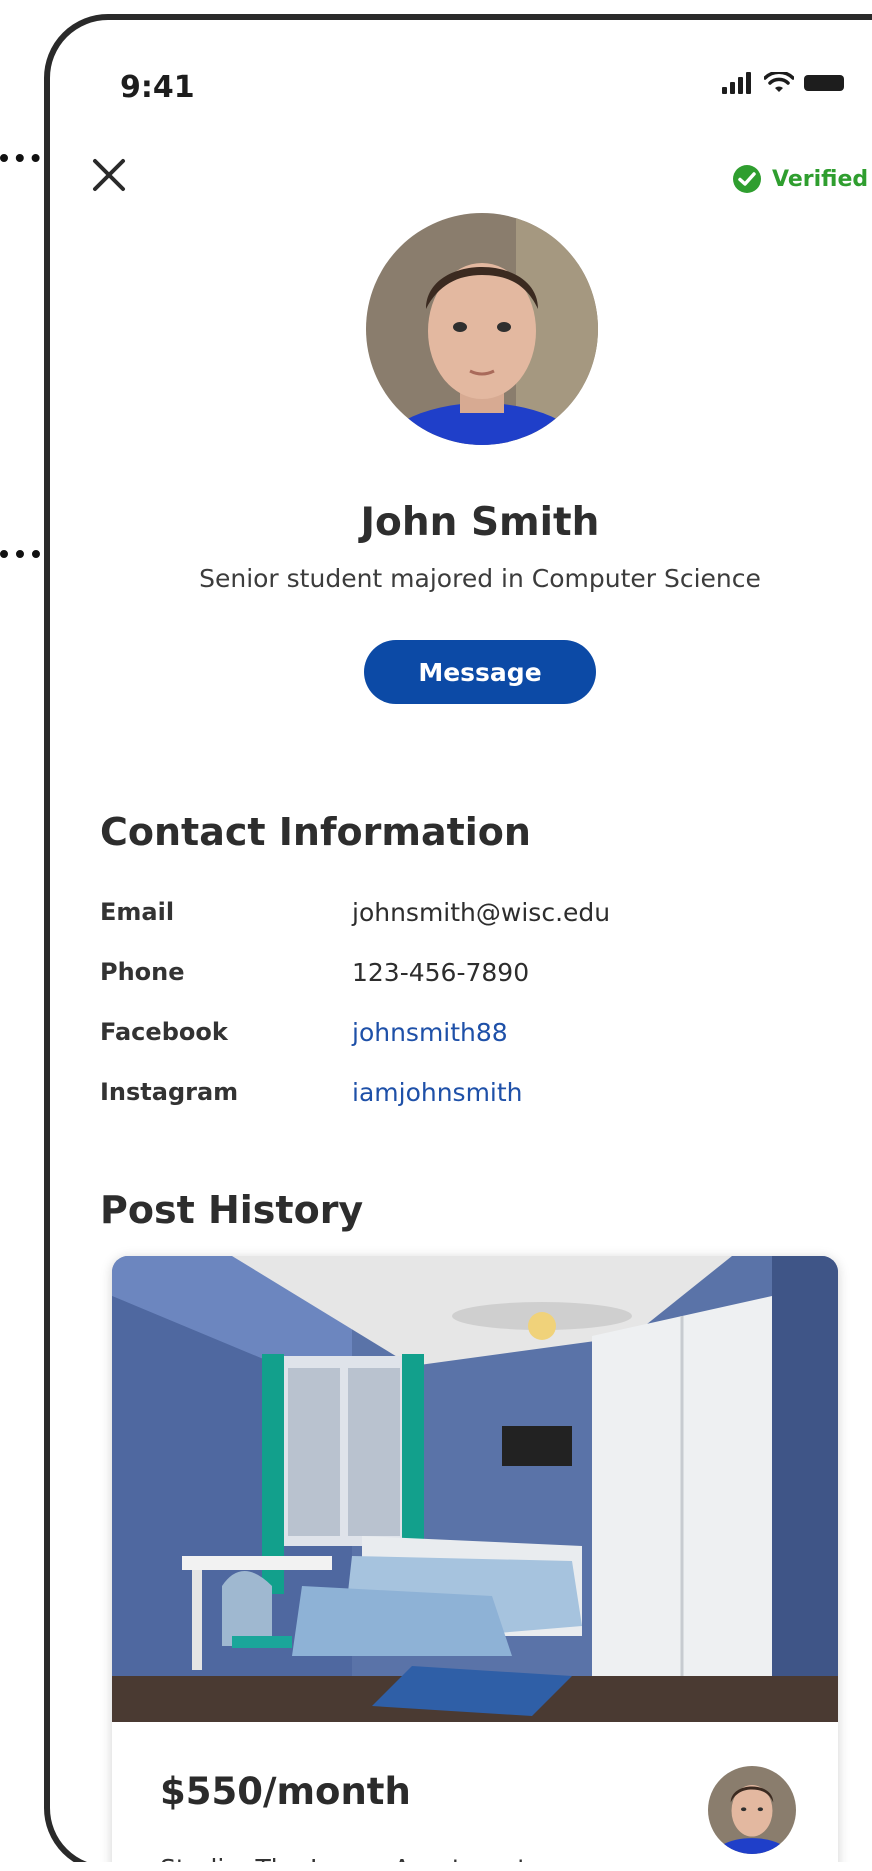 Image resolution: width=872 pixels, height=1871 pixels. Describe the element at coordinates (137, 912) in the screenshot. I see `contact-label: Email` at that location.